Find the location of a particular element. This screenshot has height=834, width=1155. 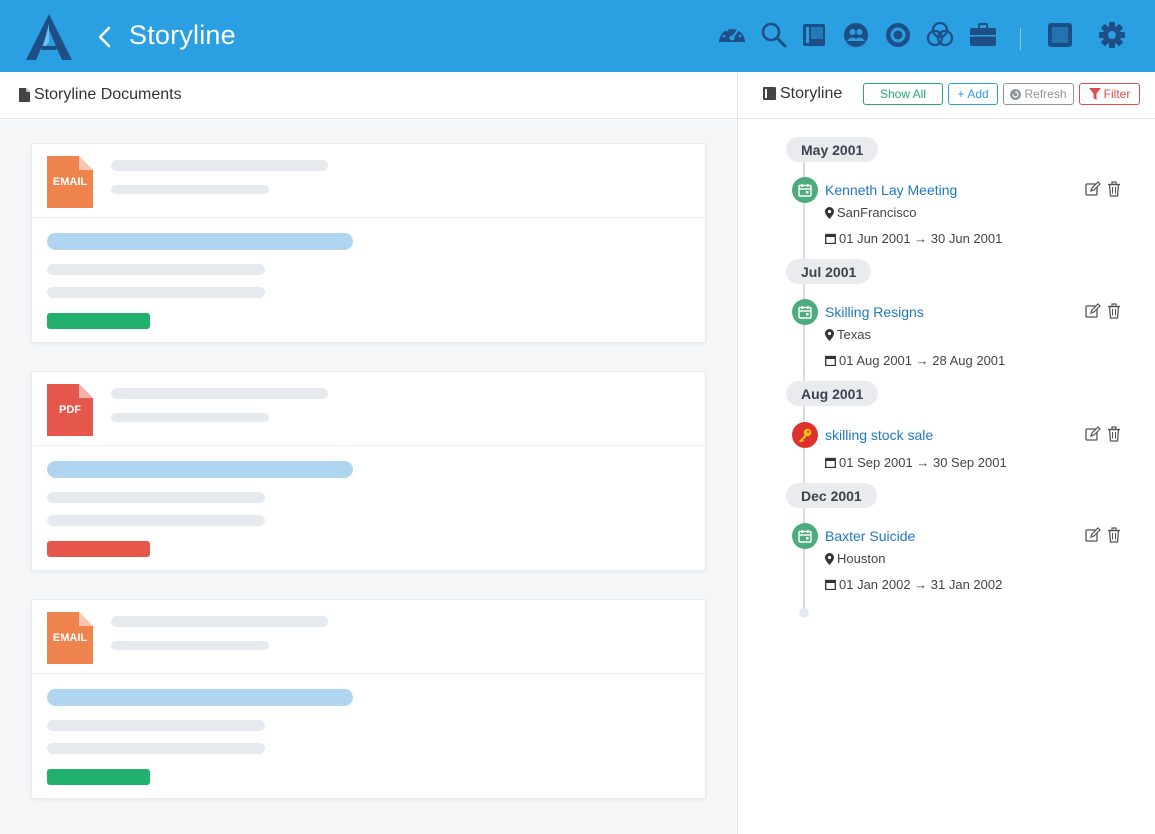

filter-button: Filter is located at coordinates (1109, 94).